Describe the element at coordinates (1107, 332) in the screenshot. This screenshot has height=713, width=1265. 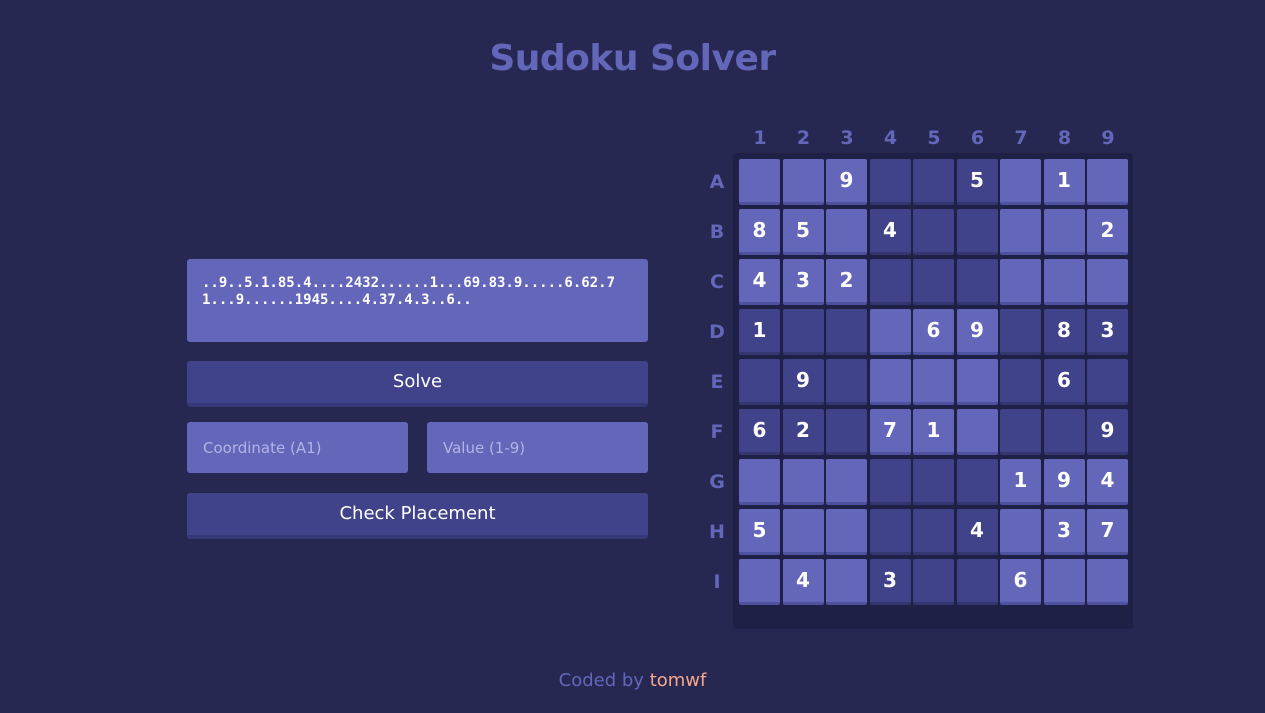
I see `cell-D9: 3` at that location.